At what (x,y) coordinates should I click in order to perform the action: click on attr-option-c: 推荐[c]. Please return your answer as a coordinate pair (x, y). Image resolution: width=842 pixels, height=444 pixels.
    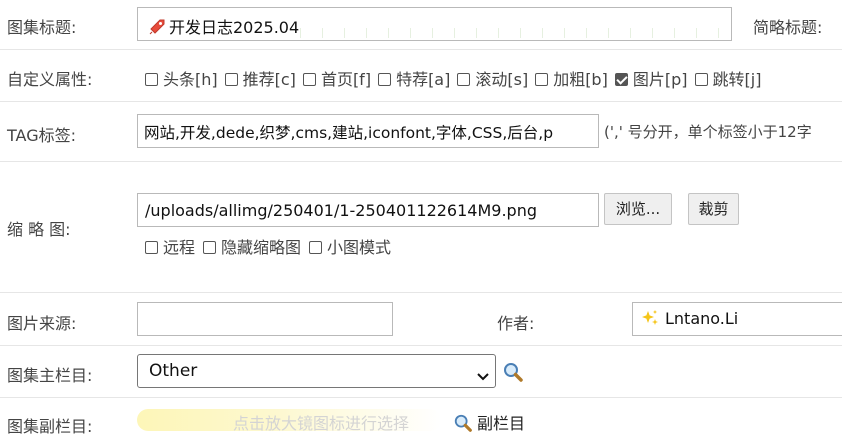
    Looking at the image, I should click on (260, 78).